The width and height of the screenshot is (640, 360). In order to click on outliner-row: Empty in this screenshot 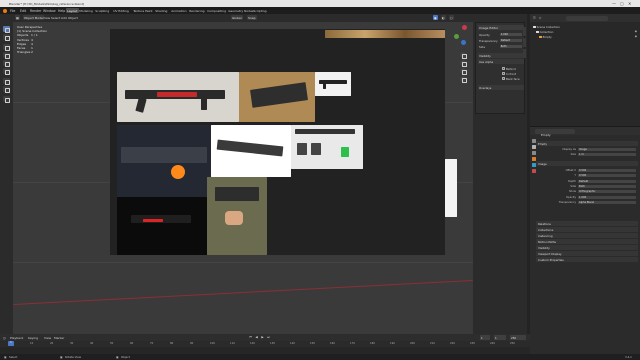, I will do `click(545, 37)`.